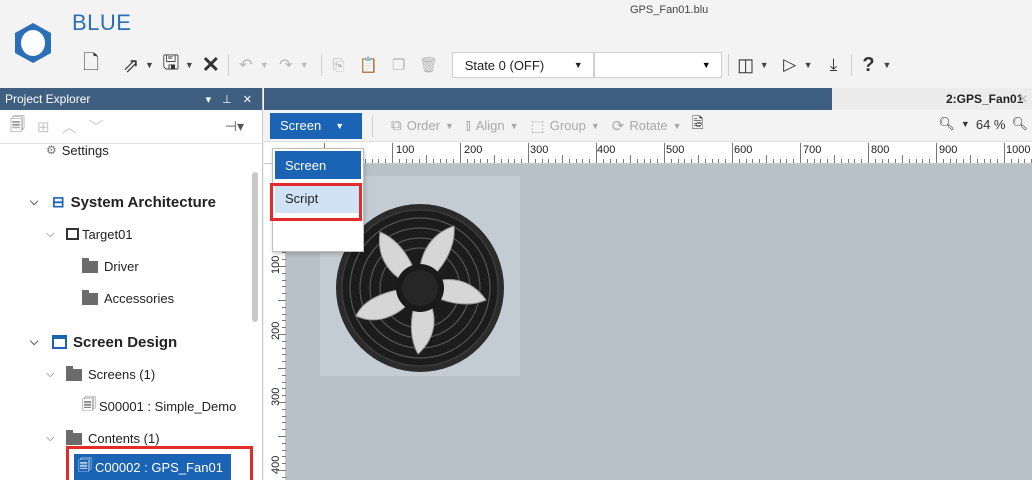 The height and width of the screenshot is (480, 1032). What do you see at coordinates (422, 125) in the screenshot?
I see `order-button: ⧉ Order ▼` at bounding box center [422, 125].